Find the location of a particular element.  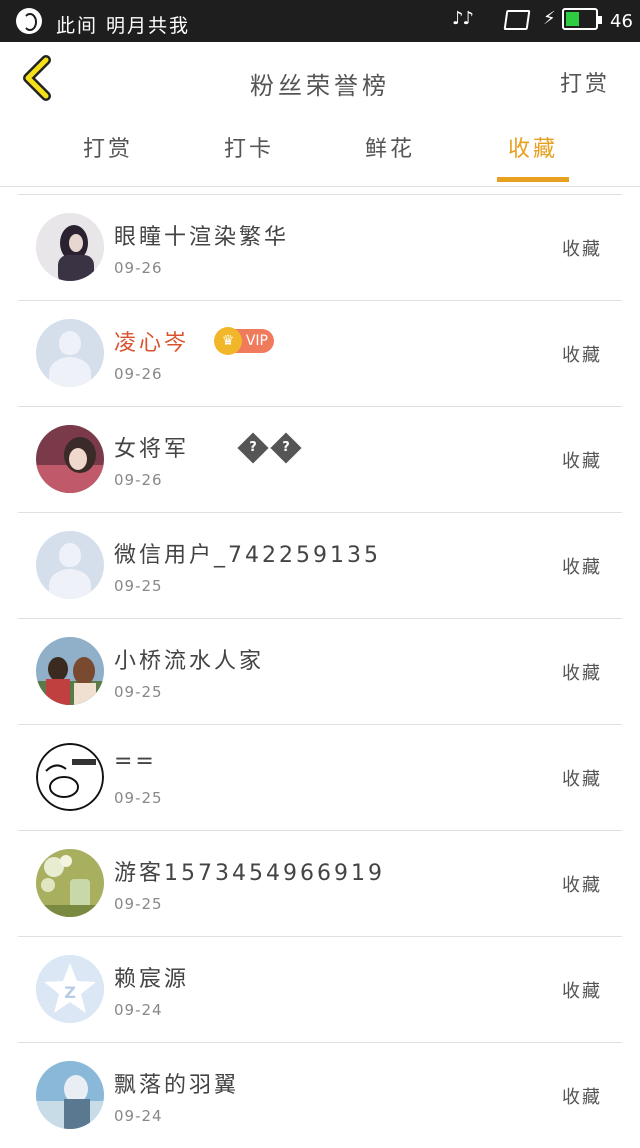

tab-label: 打赏 is located at coordinates (107, 149).